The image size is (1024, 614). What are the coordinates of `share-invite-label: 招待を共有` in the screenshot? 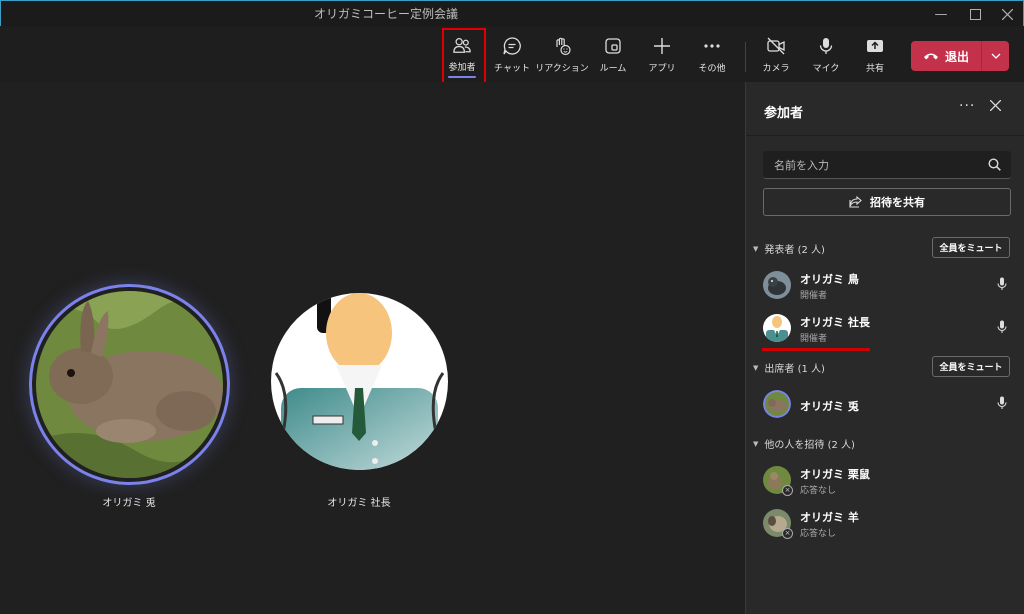 It's located at (897, 202).